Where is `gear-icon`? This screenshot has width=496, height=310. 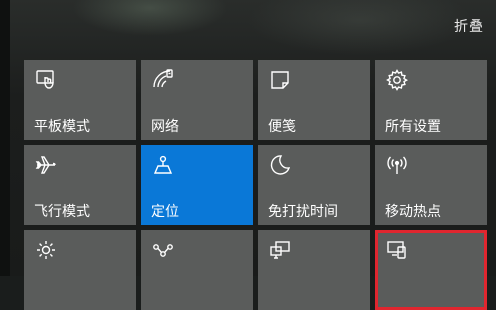 gear-icon is located at coordinates (397, 80).